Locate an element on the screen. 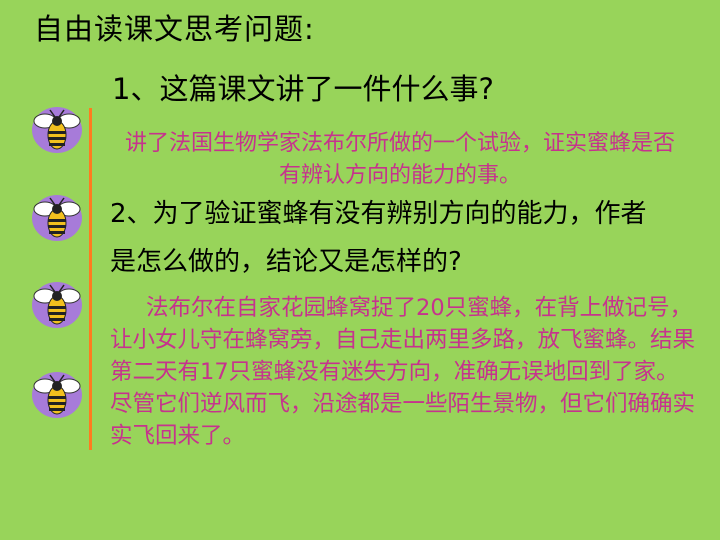 The width and height of the screenshot is (720, 540). accent-divider-line is located at coordinates (90, 279).